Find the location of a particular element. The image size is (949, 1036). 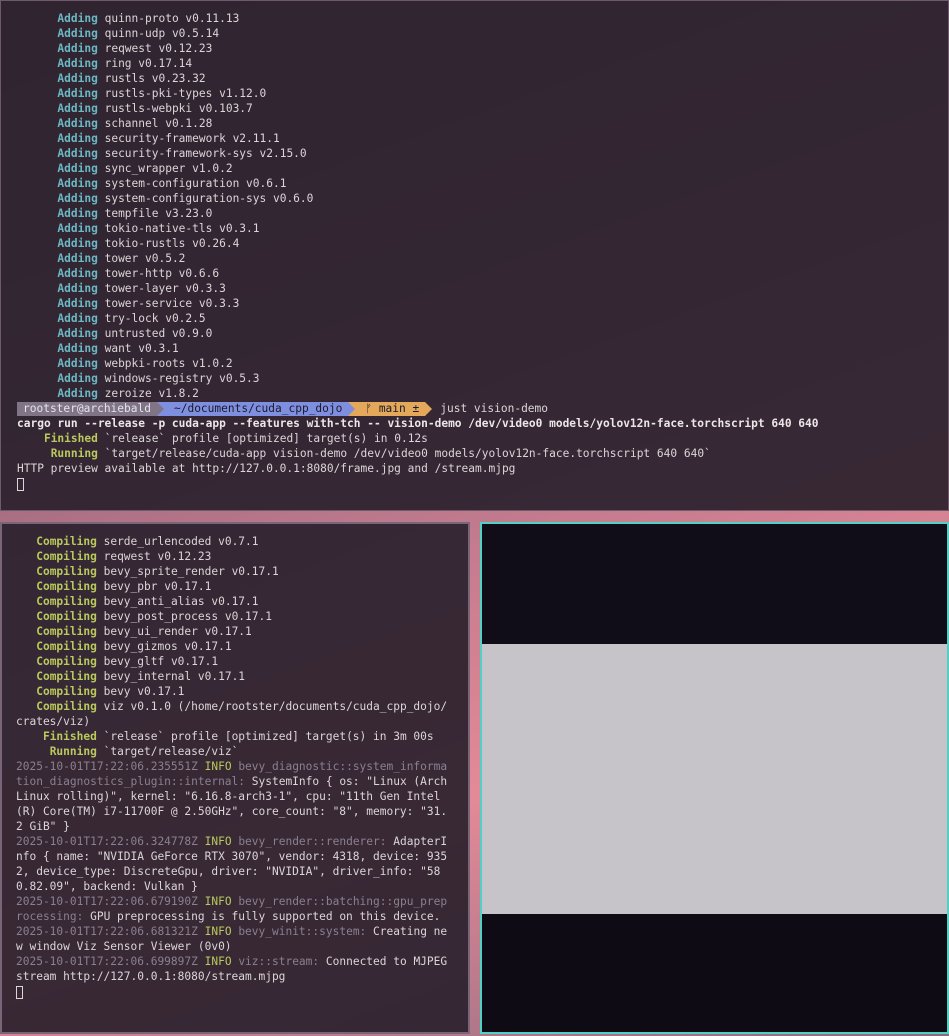

crate-name: tokio-rustls v0.26.4 is located at coordinates (172, 243).